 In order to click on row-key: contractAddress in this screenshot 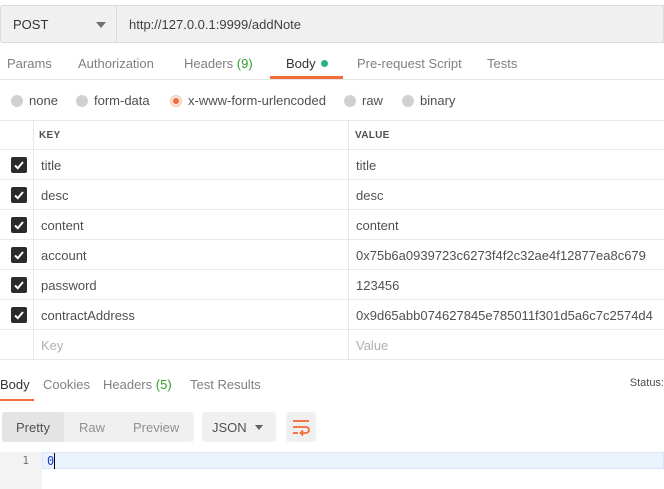, I will do `click(88, 315)`.